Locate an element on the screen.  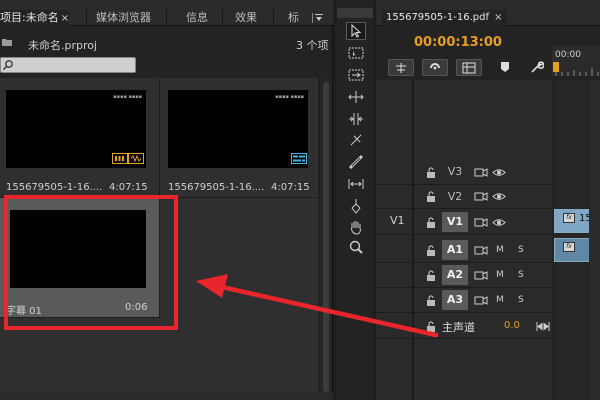
rate-stretch-tool is located at coordinates (356, 119).